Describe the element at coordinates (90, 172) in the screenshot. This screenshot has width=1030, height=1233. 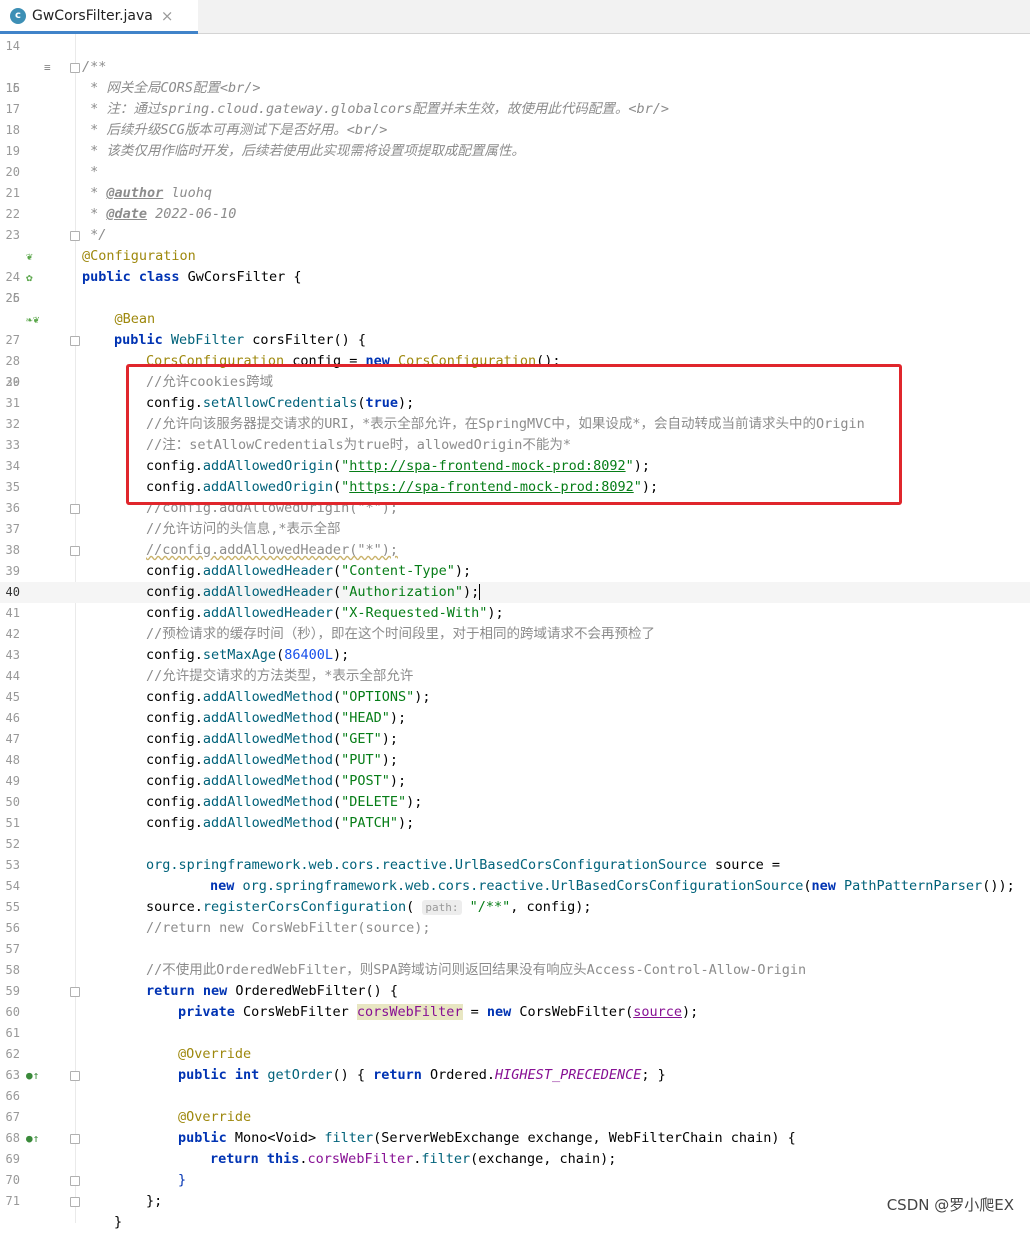
I see `code-text: *` at that location.